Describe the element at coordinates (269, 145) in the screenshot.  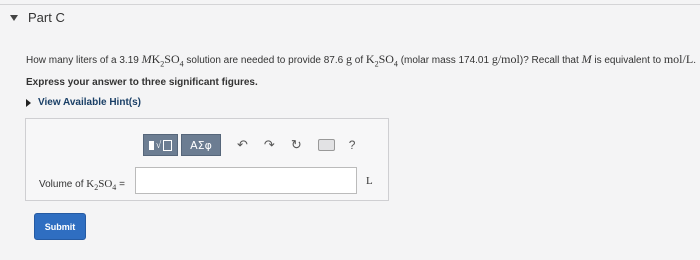
I see `redo-icon: ↷` at that location.